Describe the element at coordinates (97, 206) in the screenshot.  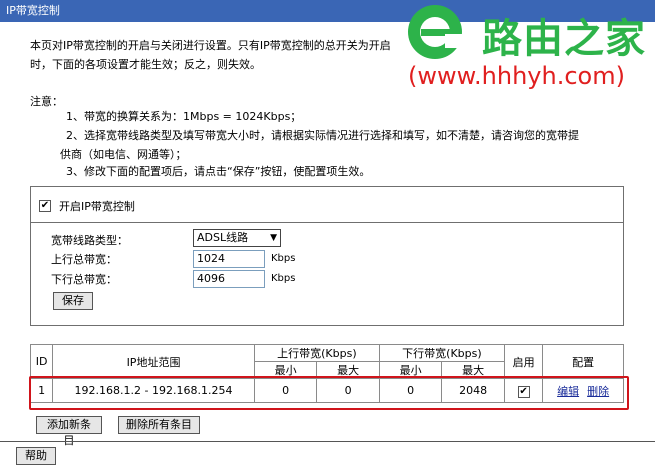
I see `enable-label: 开启IP带宽控制` at that location.